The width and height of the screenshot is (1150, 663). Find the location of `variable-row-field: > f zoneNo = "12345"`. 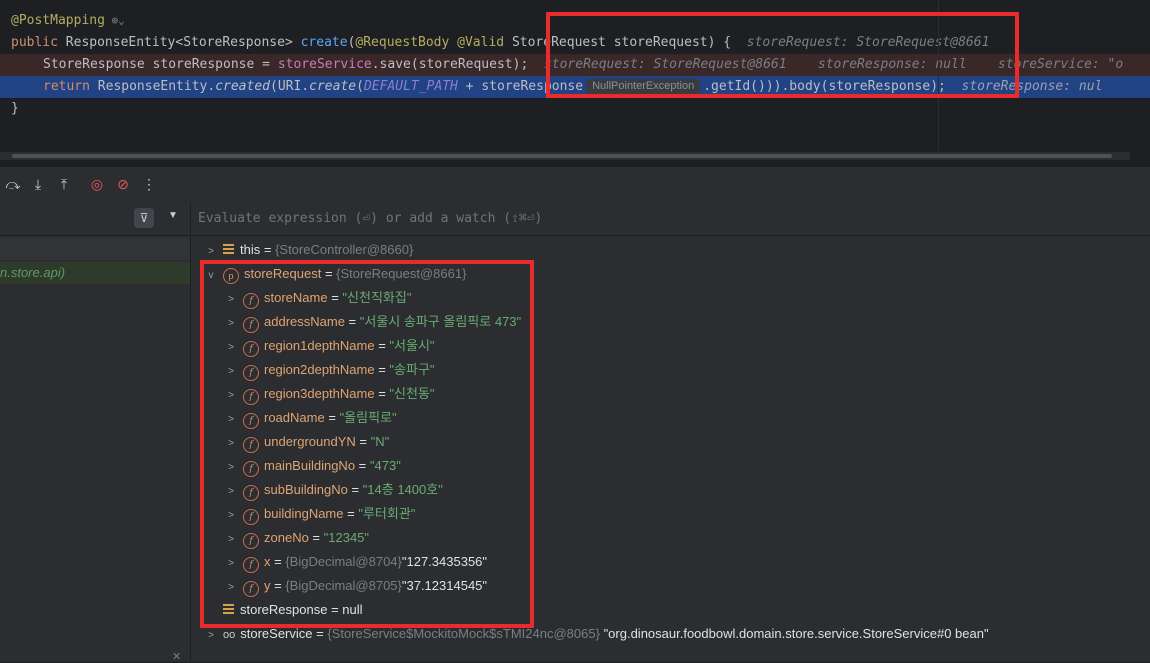

variable-row-field: > f zoneNo = "12345" is located at coordinates (297, 538).